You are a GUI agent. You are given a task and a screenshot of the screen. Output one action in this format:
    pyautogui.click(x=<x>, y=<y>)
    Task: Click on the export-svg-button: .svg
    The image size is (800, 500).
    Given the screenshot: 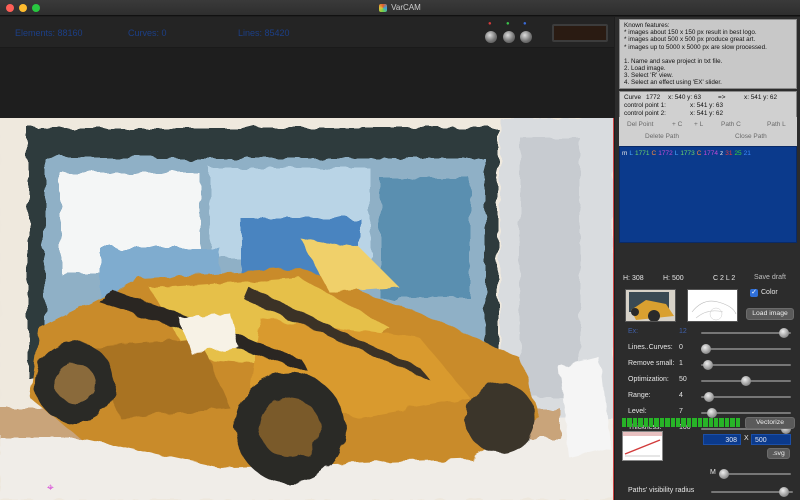 What is the action you would take?
    pyautogui.click(x=778, y=453)
    